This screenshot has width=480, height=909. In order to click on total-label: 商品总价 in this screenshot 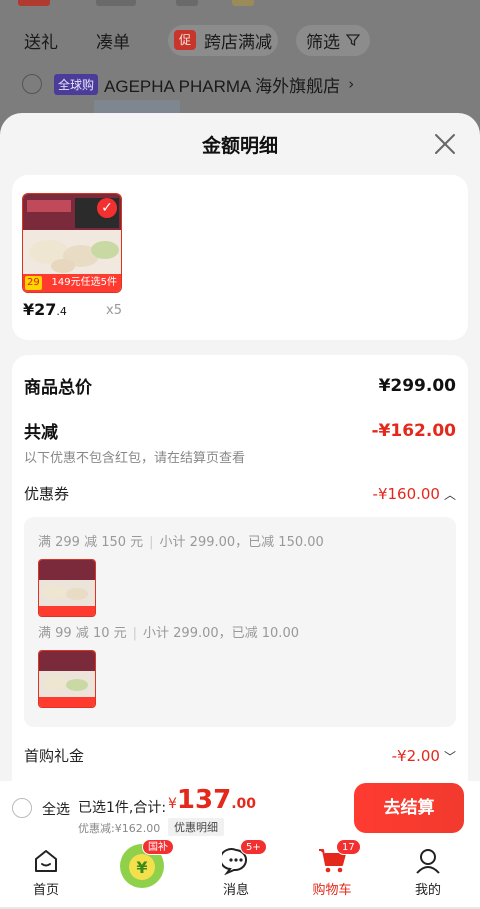, I will do `click(58, 388)`.